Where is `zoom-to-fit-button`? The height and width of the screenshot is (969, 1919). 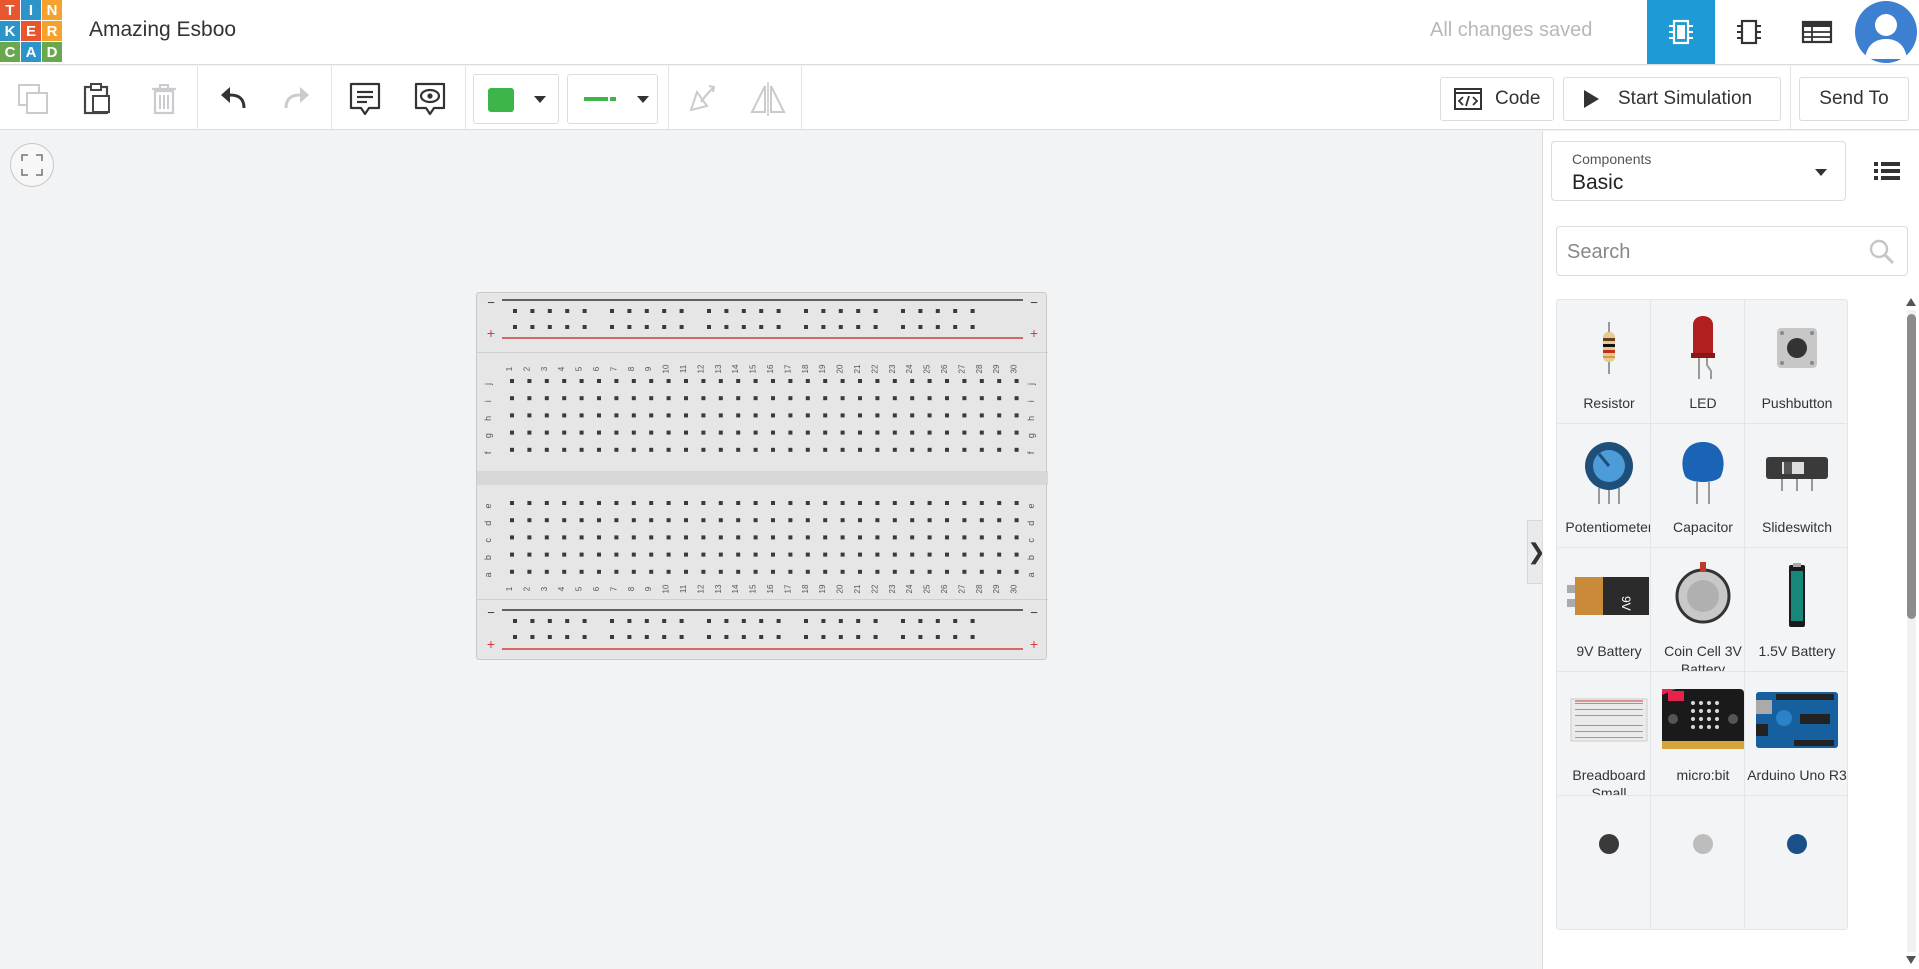 zoom-to-fit-button is located at coordinates (32, 165).